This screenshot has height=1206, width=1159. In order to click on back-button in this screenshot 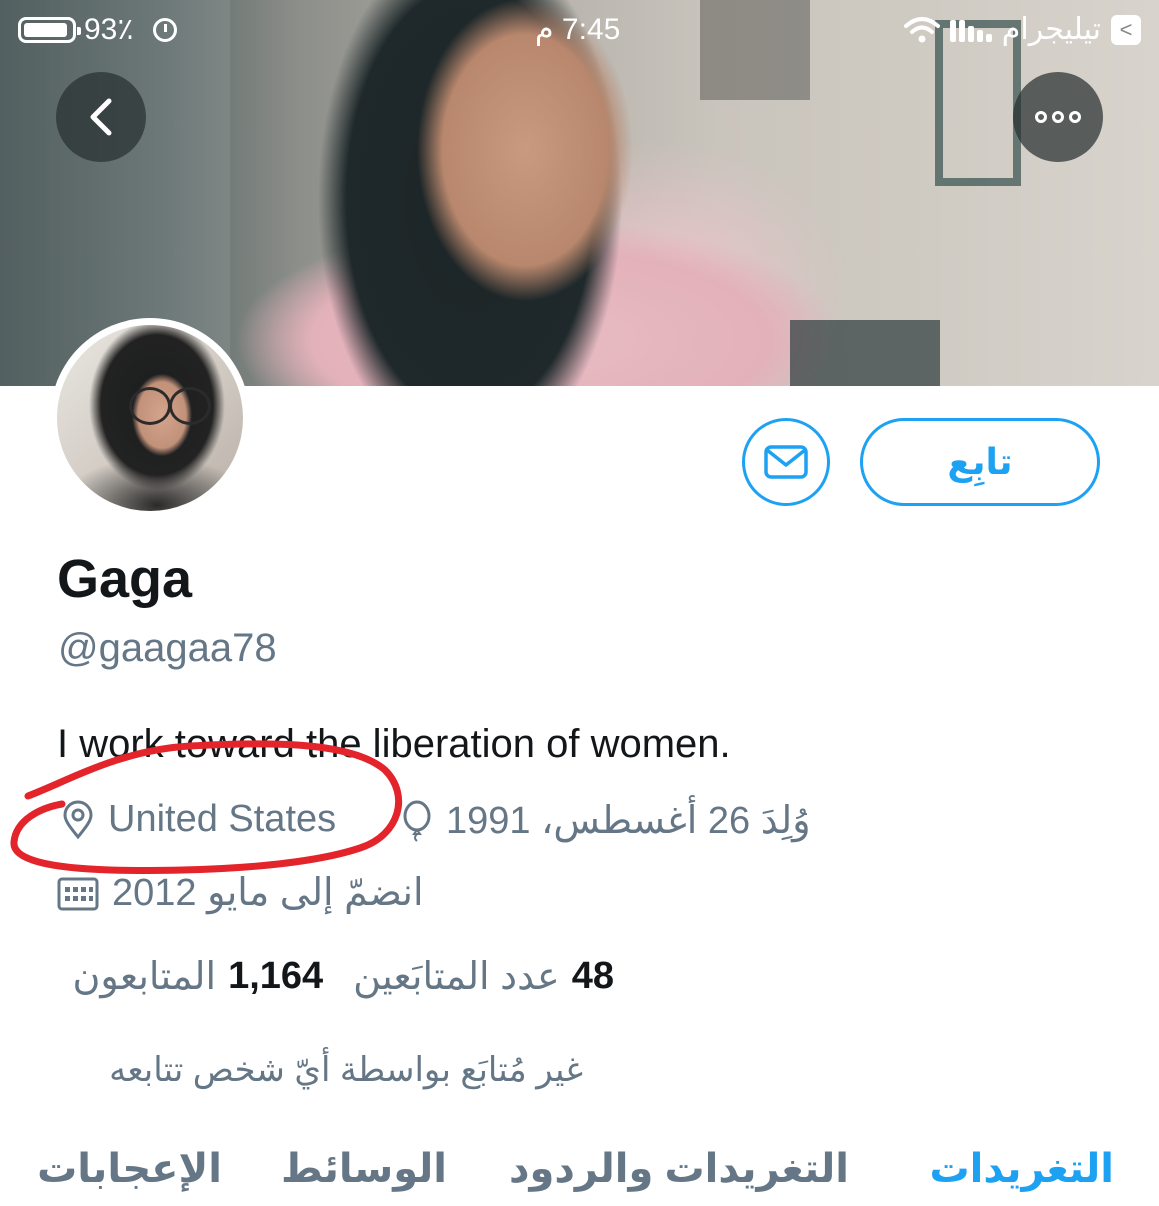, I will do `click(101, 117)`.